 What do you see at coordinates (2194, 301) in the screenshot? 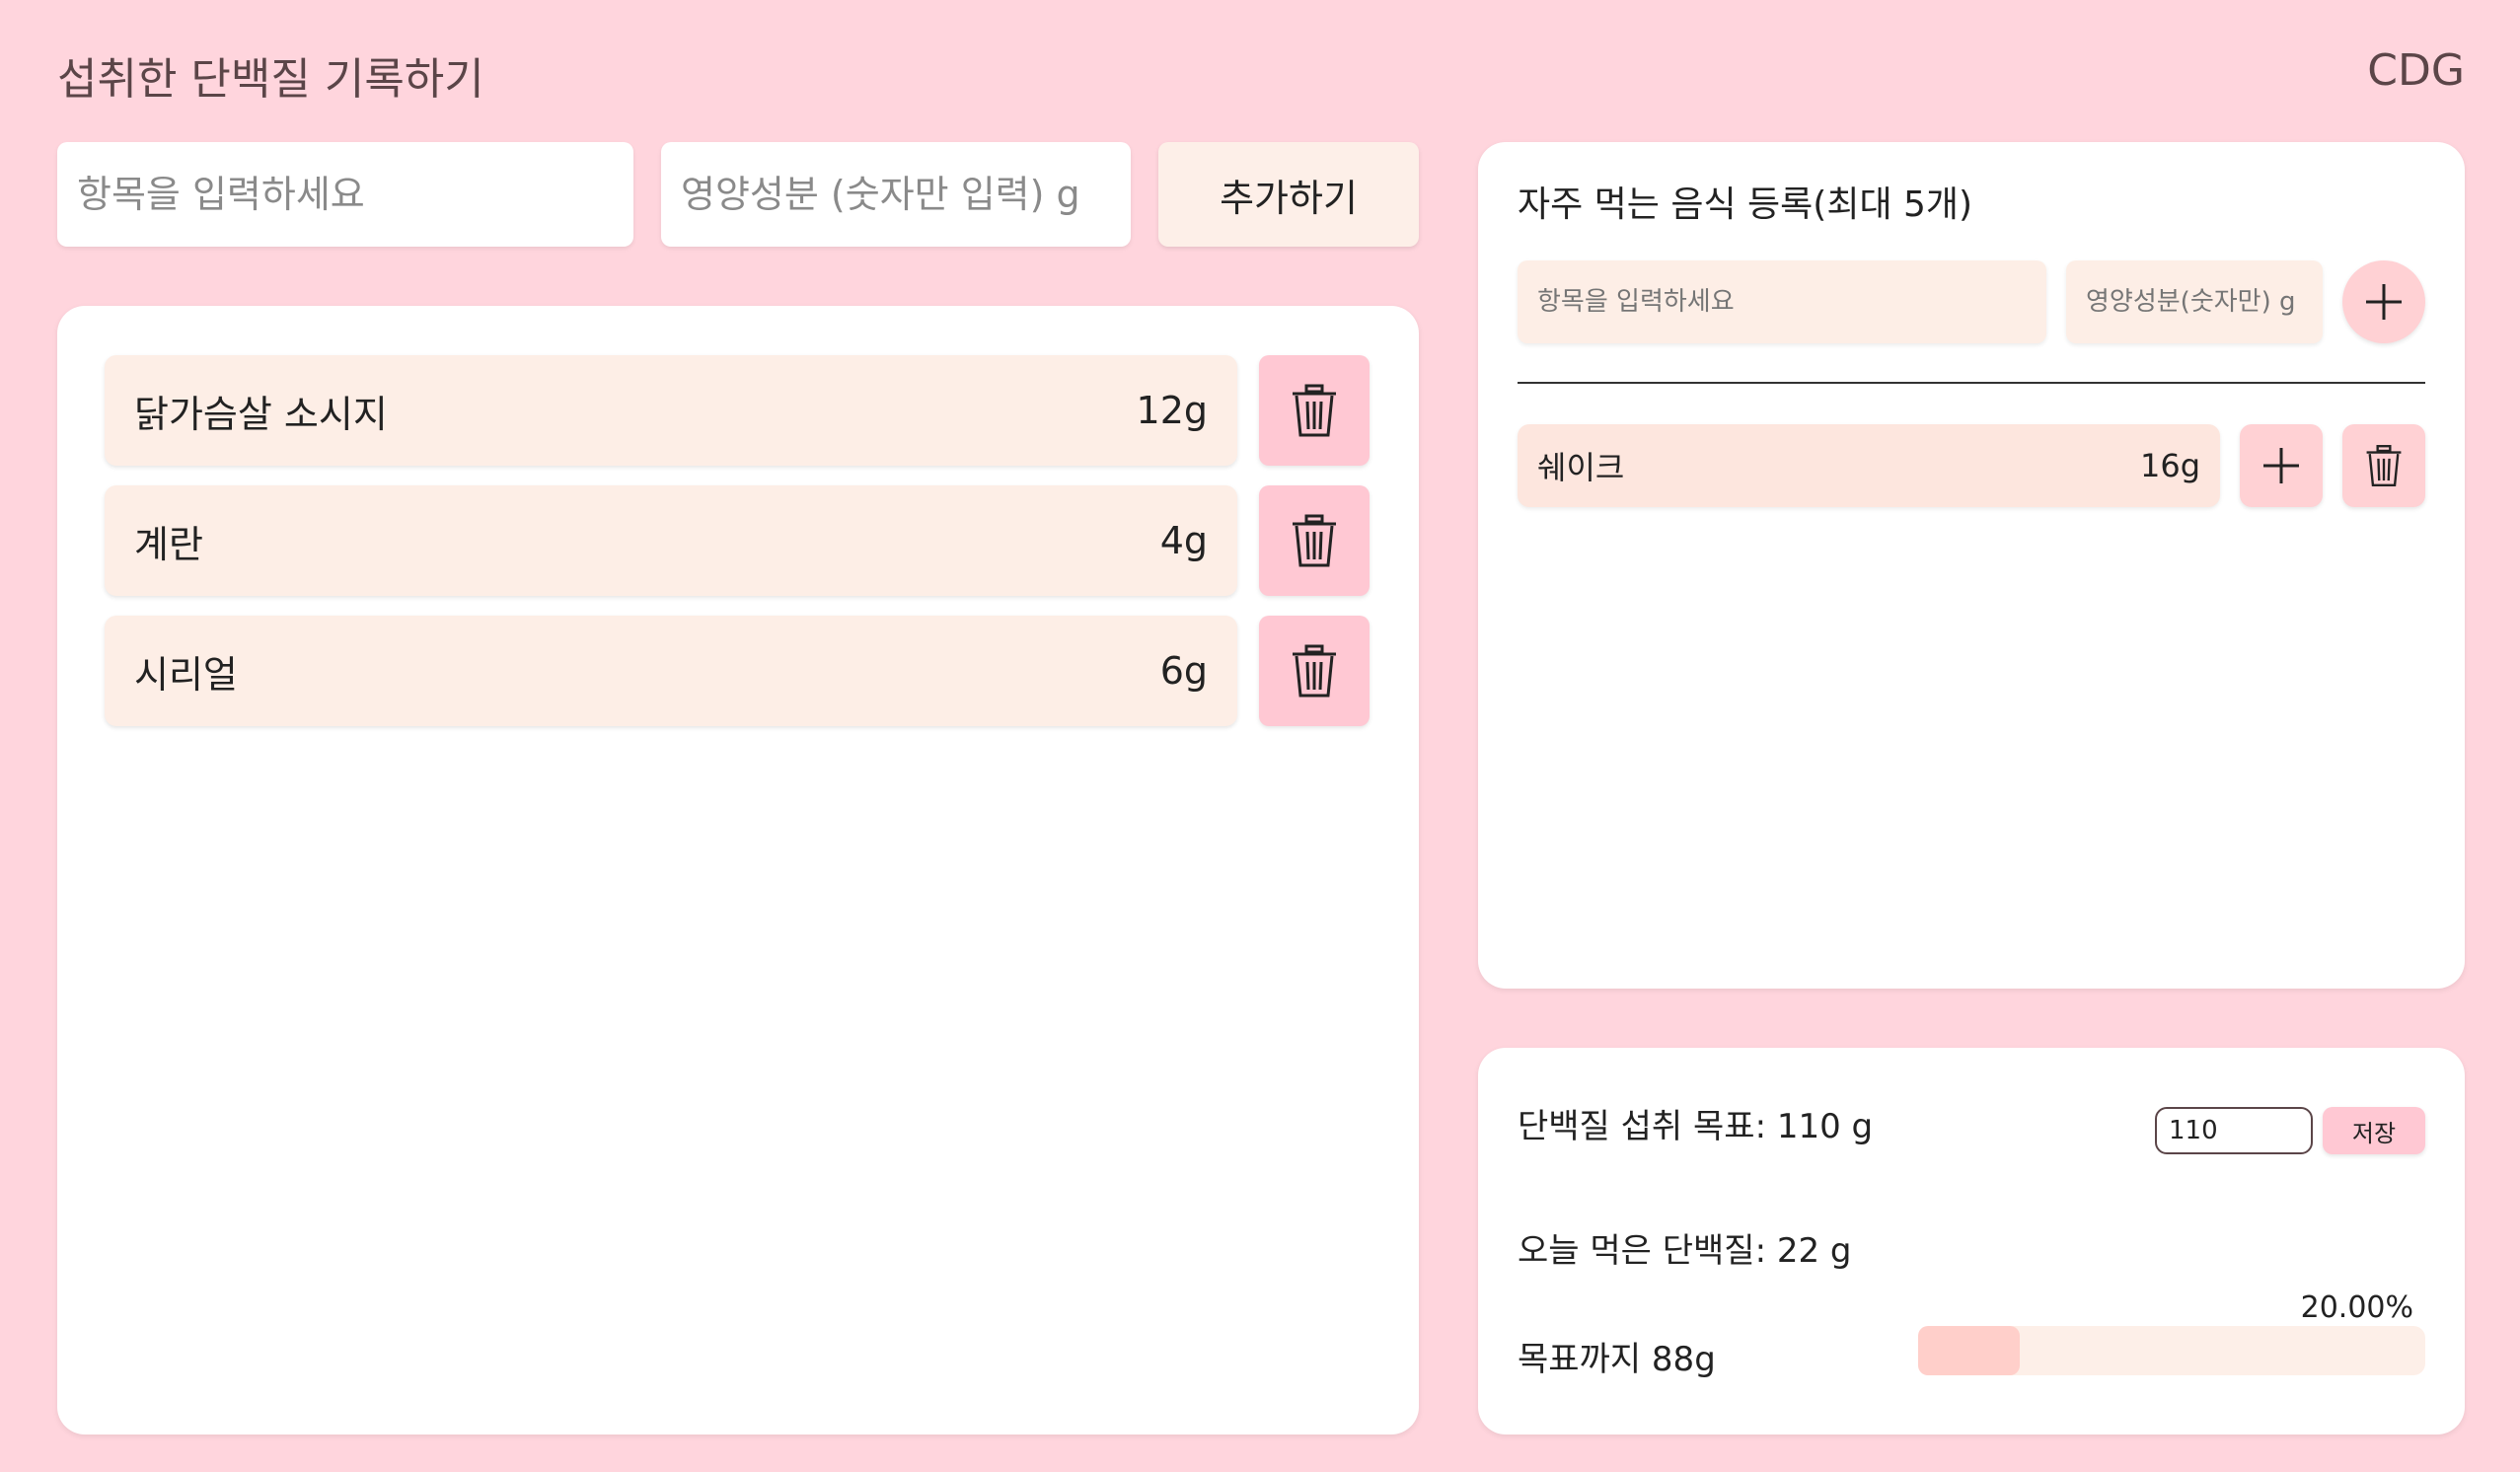
I see `favorite-protein-input` at bounding box center [2194, 301].